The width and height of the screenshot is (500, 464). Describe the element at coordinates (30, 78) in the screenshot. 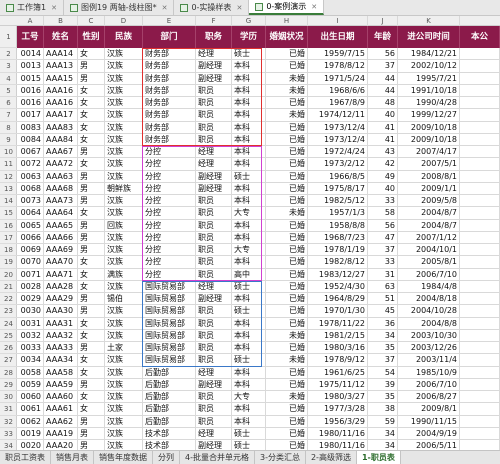

I see `table-cell: 0015` at that location.